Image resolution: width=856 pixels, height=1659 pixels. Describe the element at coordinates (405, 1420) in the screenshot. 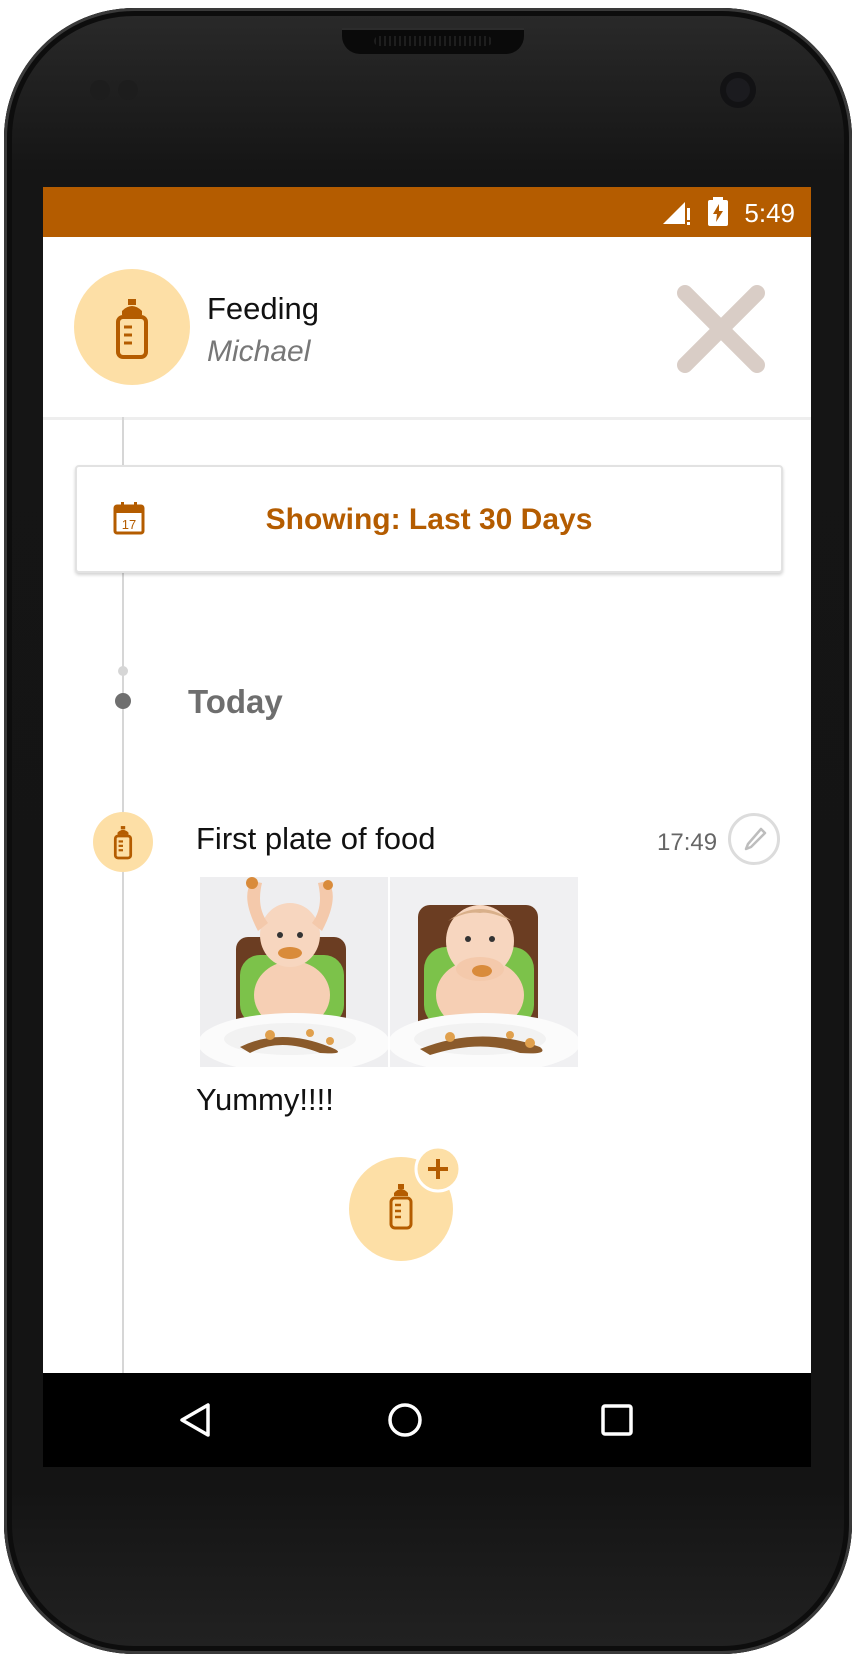

I see `home-circle-icon` at that location.